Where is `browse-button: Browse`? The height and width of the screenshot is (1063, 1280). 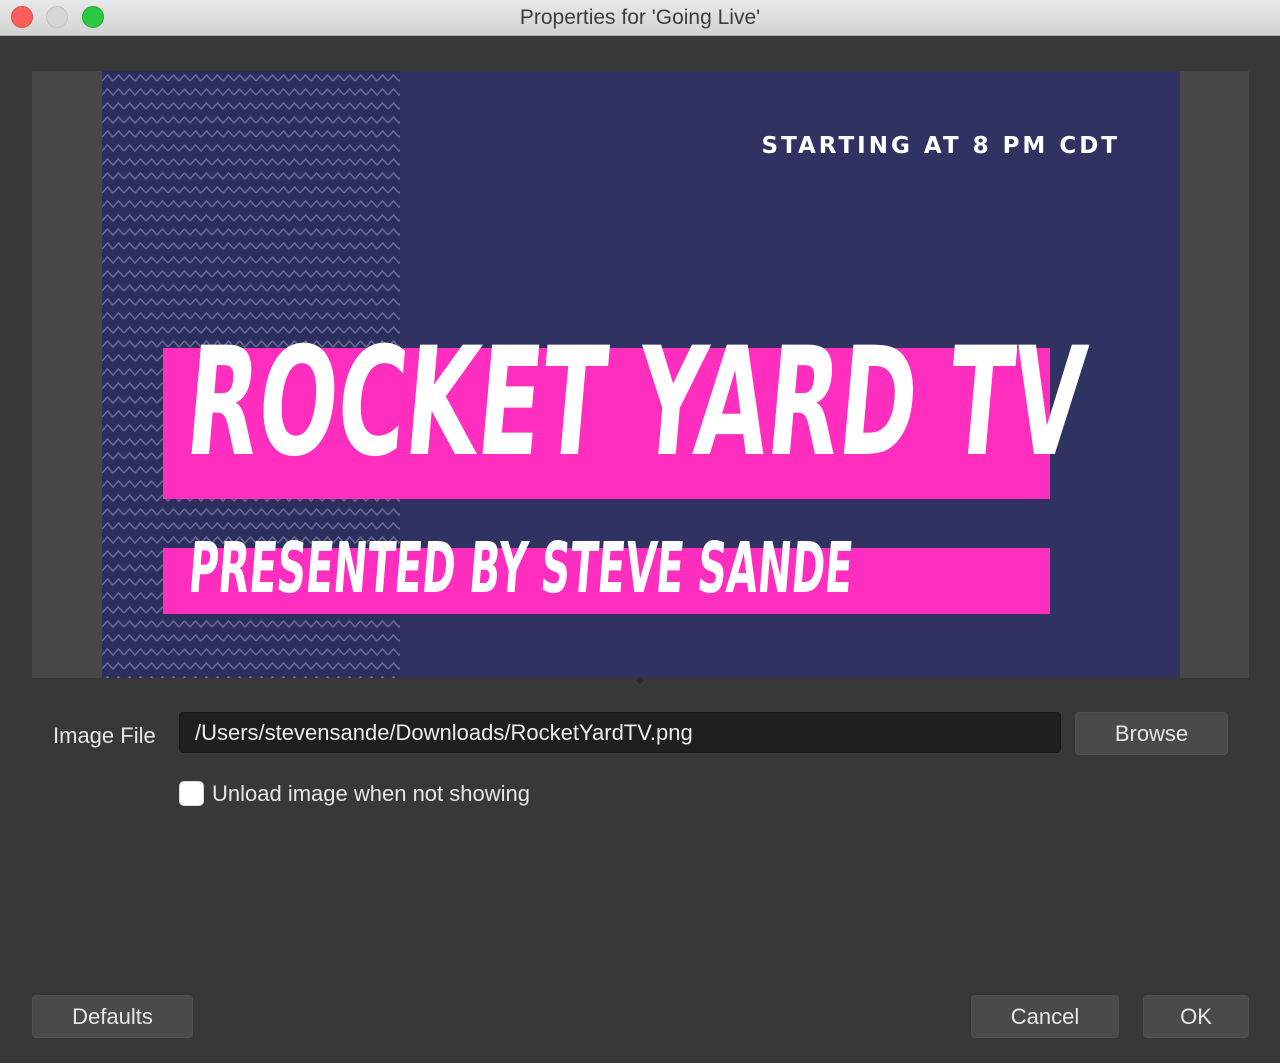
browse-button: Browse is located at coordinates (1151, 733).